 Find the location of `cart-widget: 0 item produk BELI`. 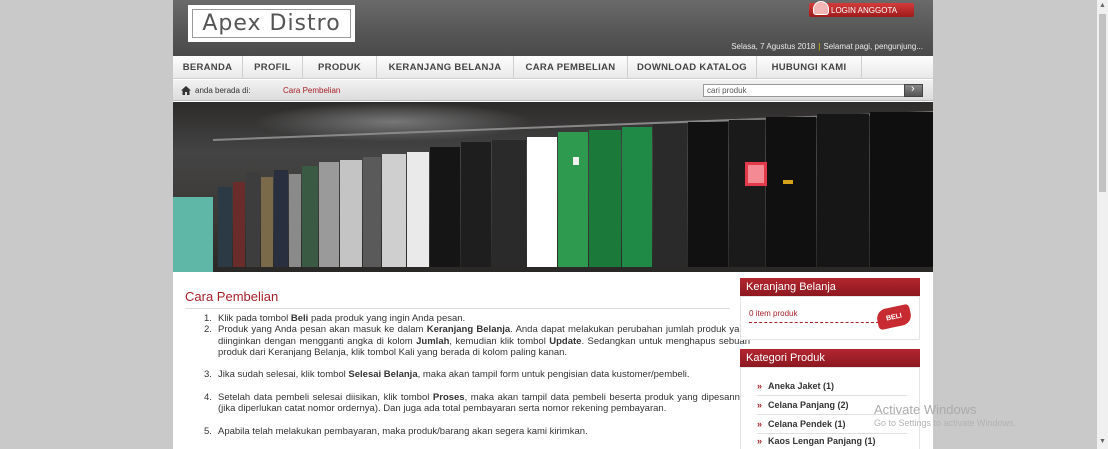

cart-widget: 0 item produk BELI is located at coordinates (830, 318).